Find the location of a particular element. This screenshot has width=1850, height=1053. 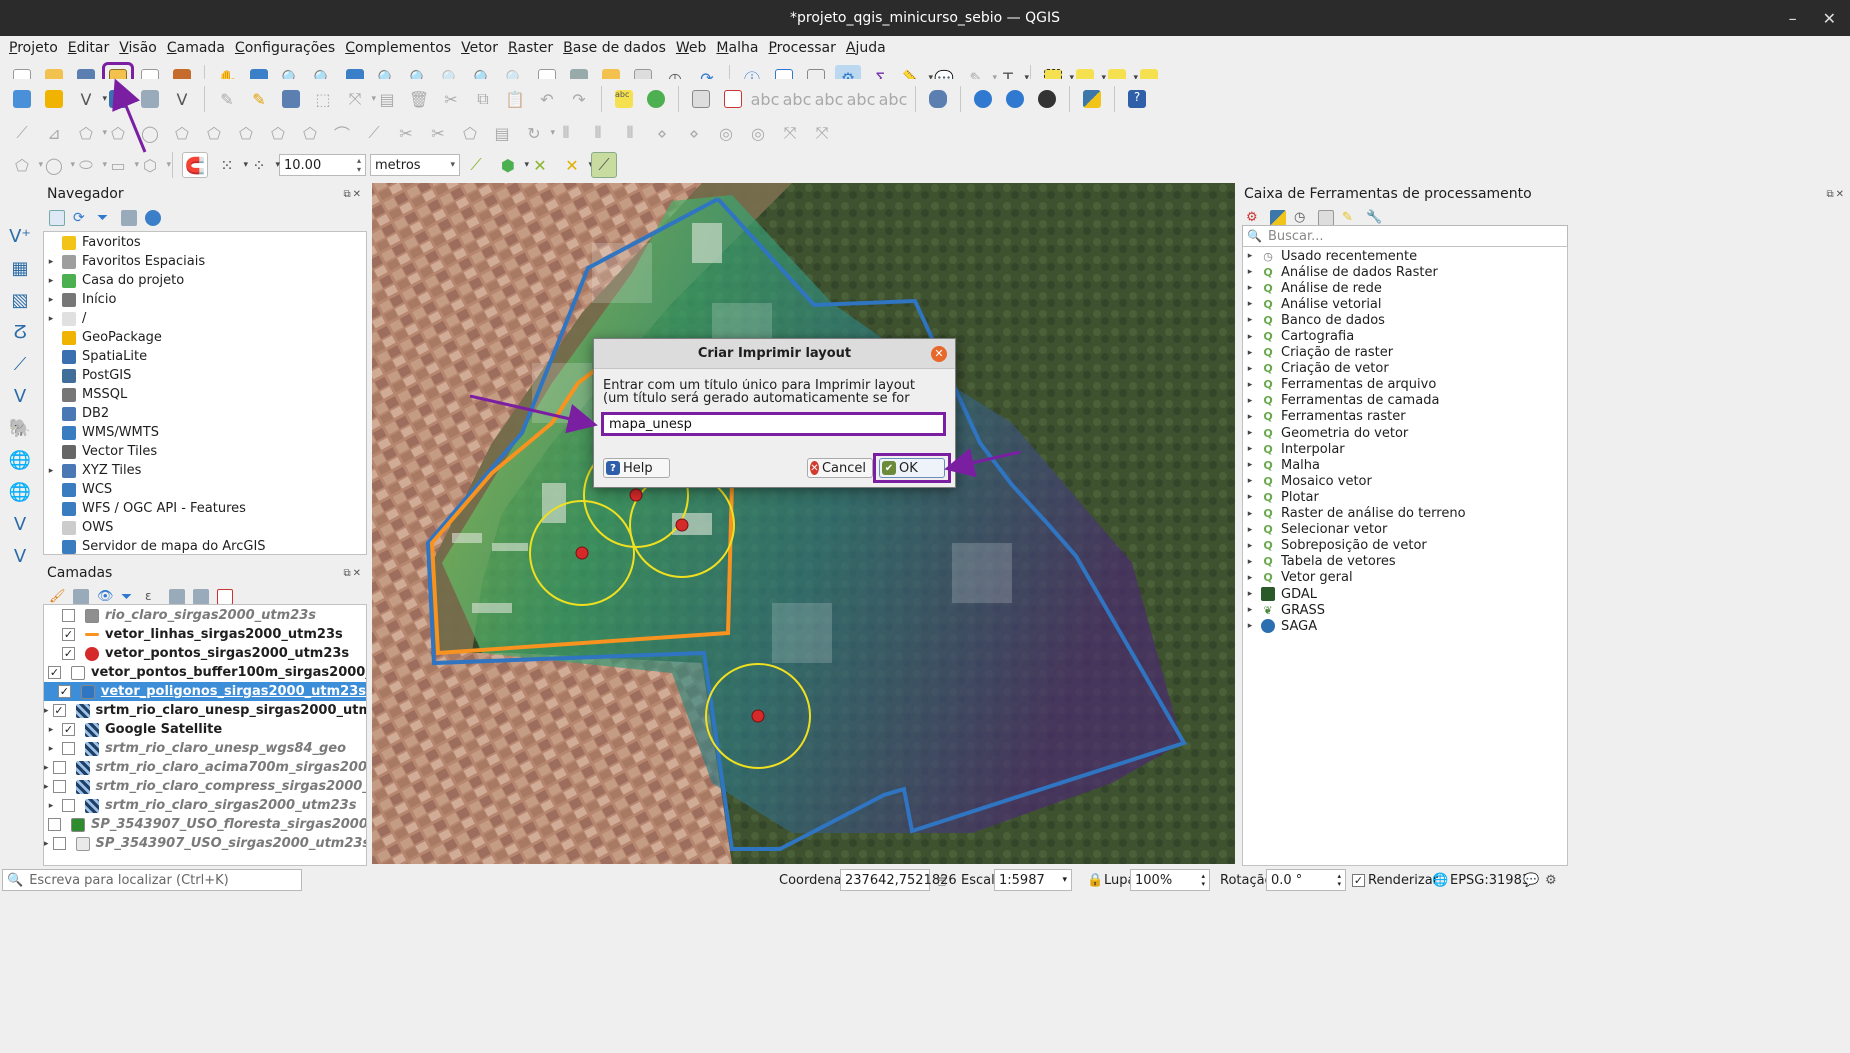

layer-labeling-icon: abc is located at coordinates (624, 99).